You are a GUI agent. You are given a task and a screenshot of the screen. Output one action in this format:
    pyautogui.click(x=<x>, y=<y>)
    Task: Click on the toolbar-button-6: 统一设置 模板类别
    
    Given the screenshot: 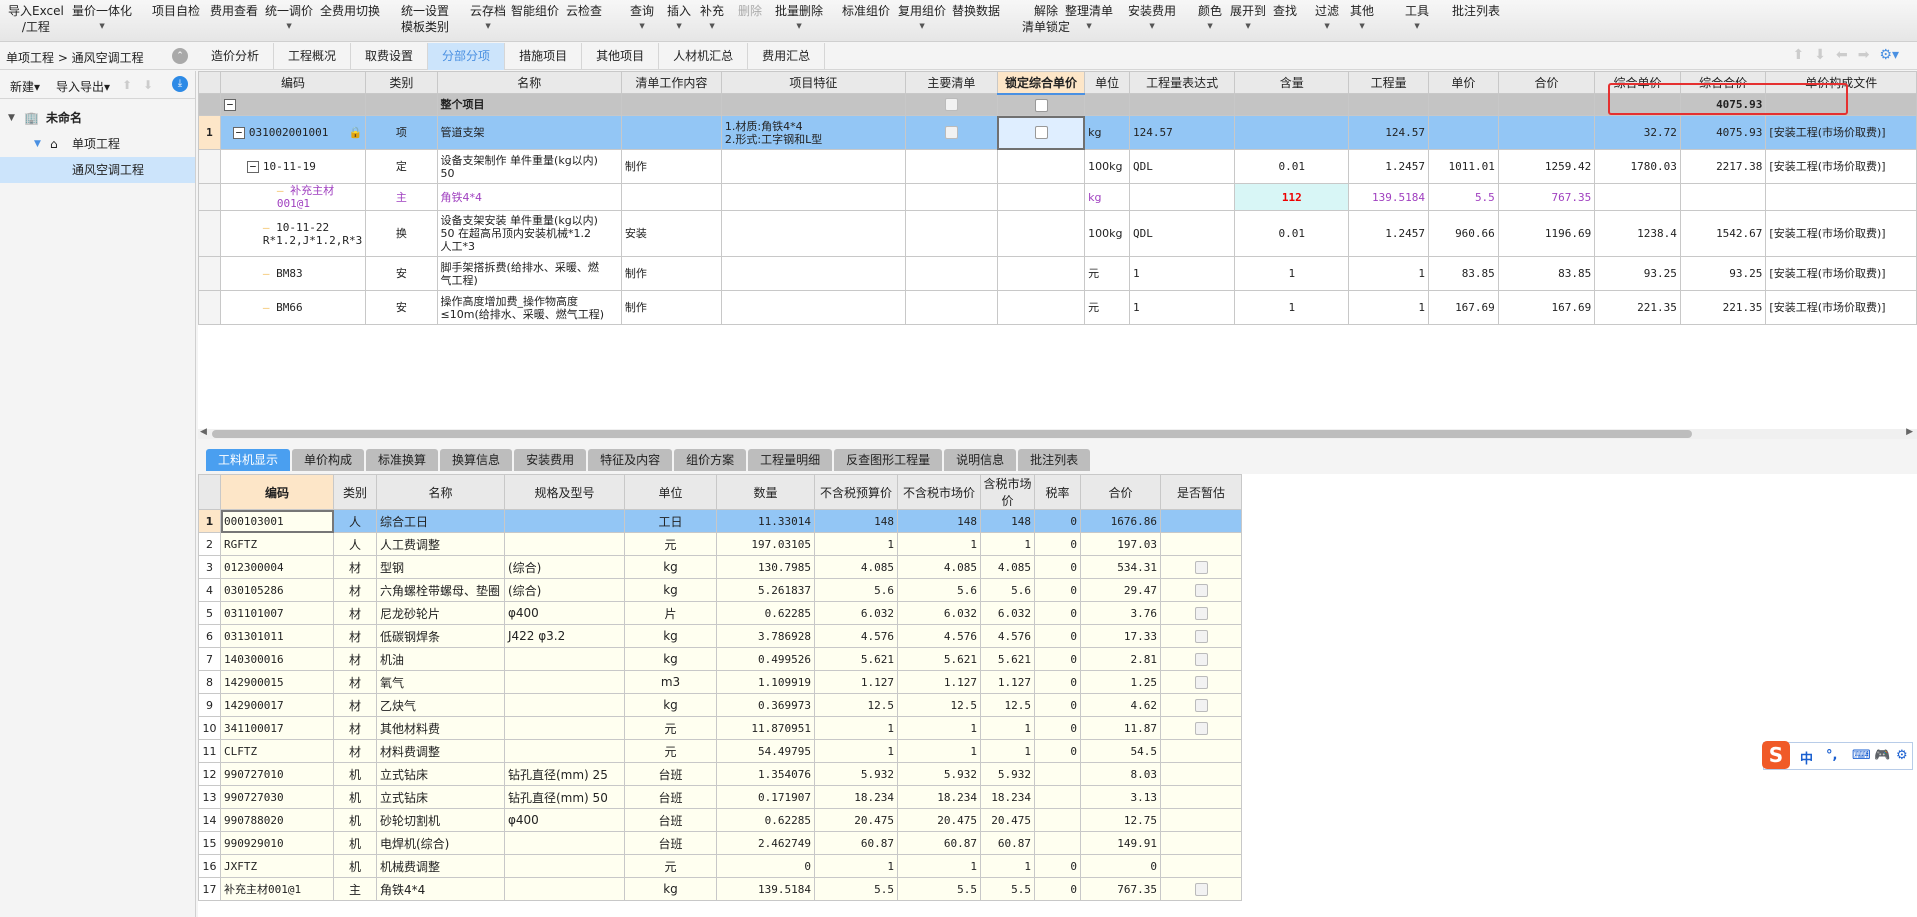 What is the action you would take?
    pyautogui.click(x=425, y=19)
    